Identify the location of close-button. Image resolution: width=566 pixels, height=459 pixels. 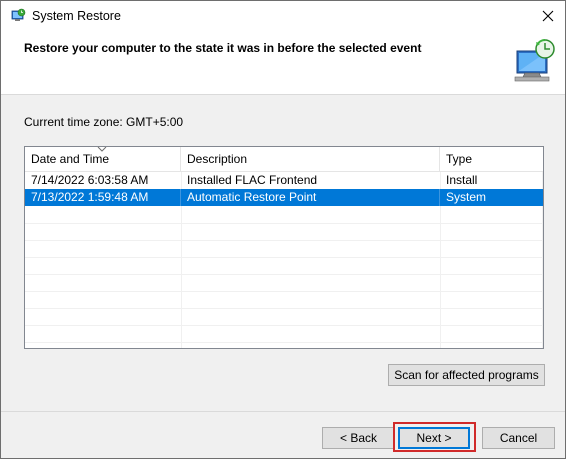
(548, 16).